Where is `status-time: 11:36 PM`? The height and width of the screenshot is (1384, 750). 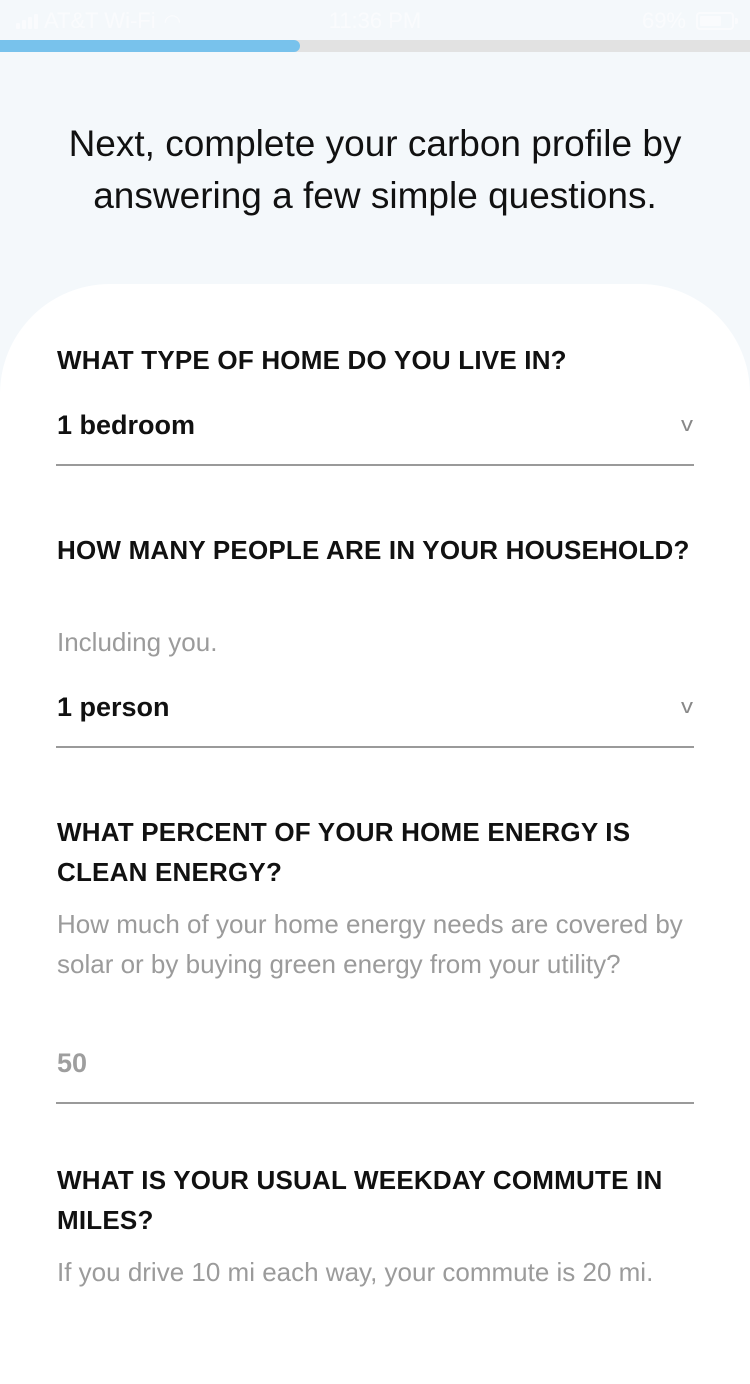 status-time: 11:36 PM is located at coordinates (375, 20).